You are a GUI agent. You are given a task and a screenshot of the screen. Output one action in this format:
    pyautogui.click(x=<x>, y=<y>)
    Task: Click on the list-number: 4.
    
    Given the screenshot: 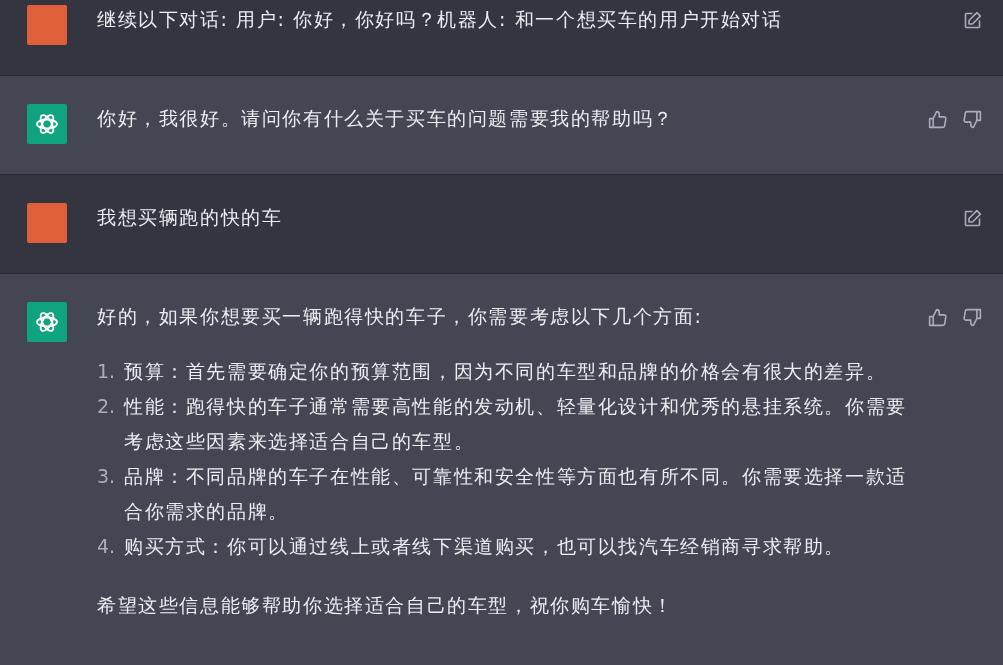 What is the action you would take?
    pyautogui.click(x=107, y=546)
    